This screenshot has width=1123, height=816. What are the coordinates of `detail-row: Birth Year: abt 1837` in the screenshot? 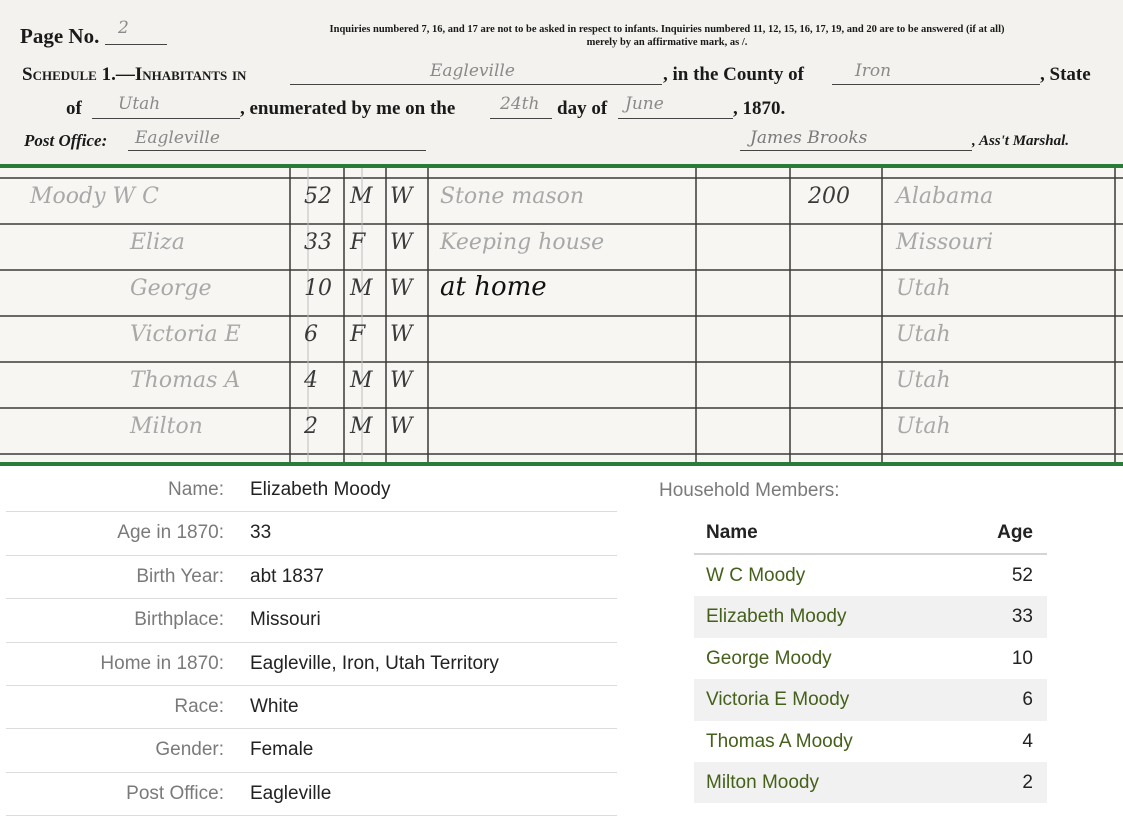 It's located at (311, 578).